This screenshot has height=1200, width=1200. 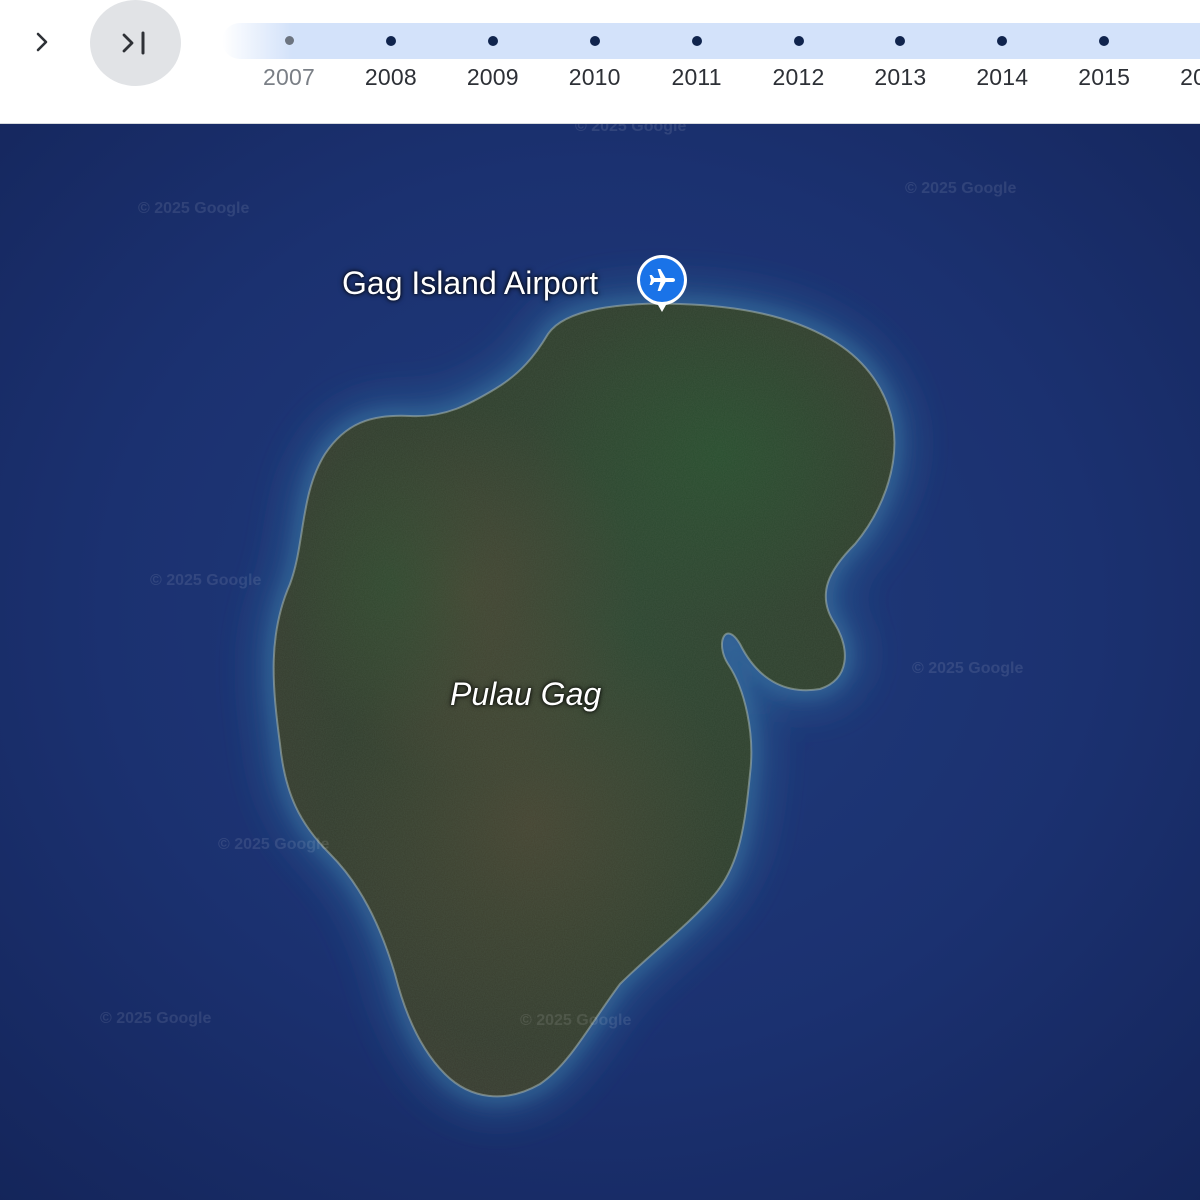 I want to click on timeline-year-2015: 2015, so click(x=1104, y=61).